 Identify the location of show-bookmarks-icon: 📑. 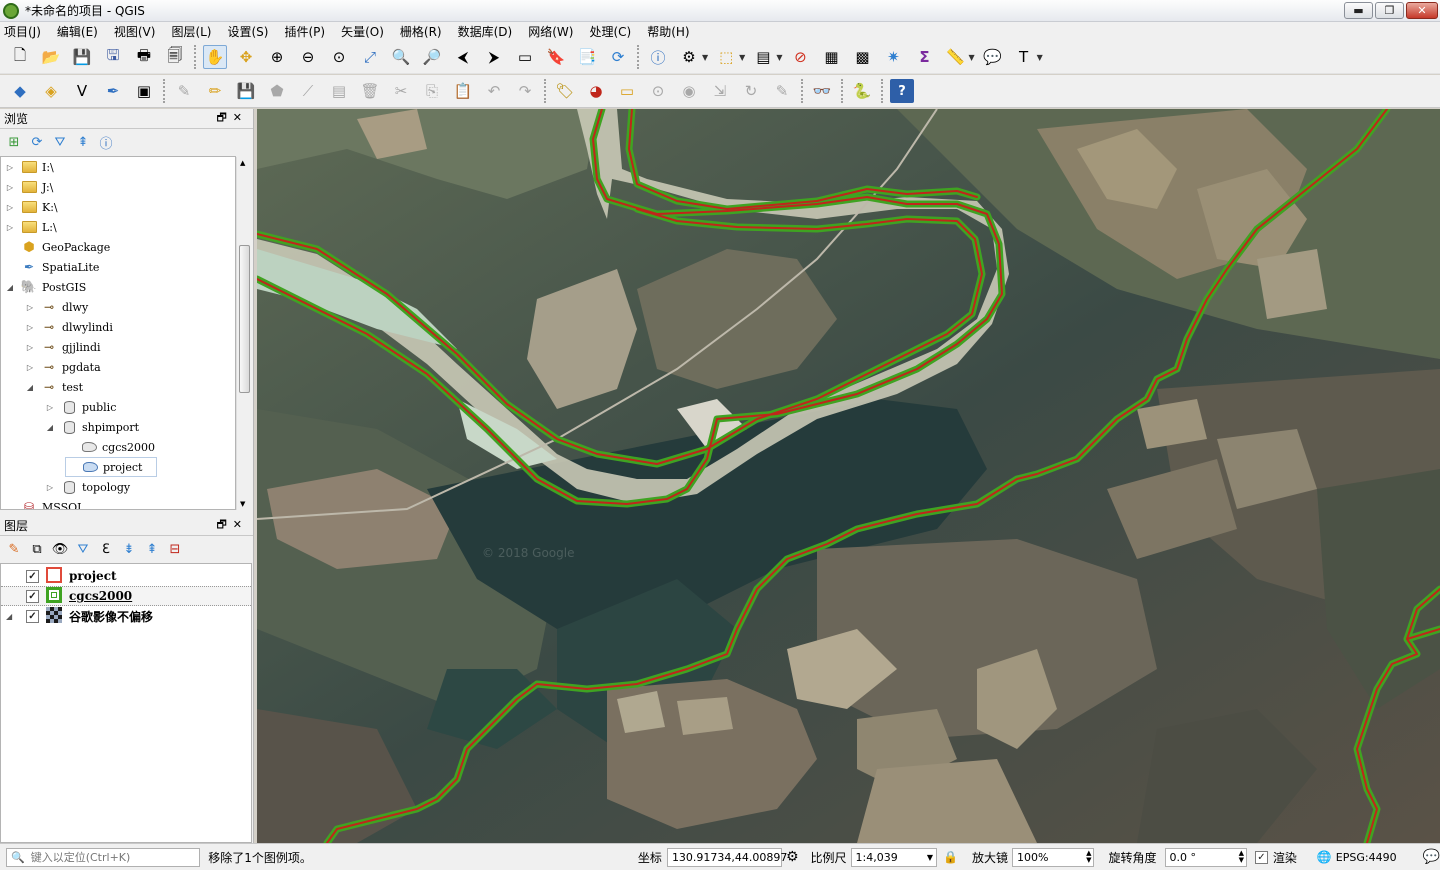
(587, 57).